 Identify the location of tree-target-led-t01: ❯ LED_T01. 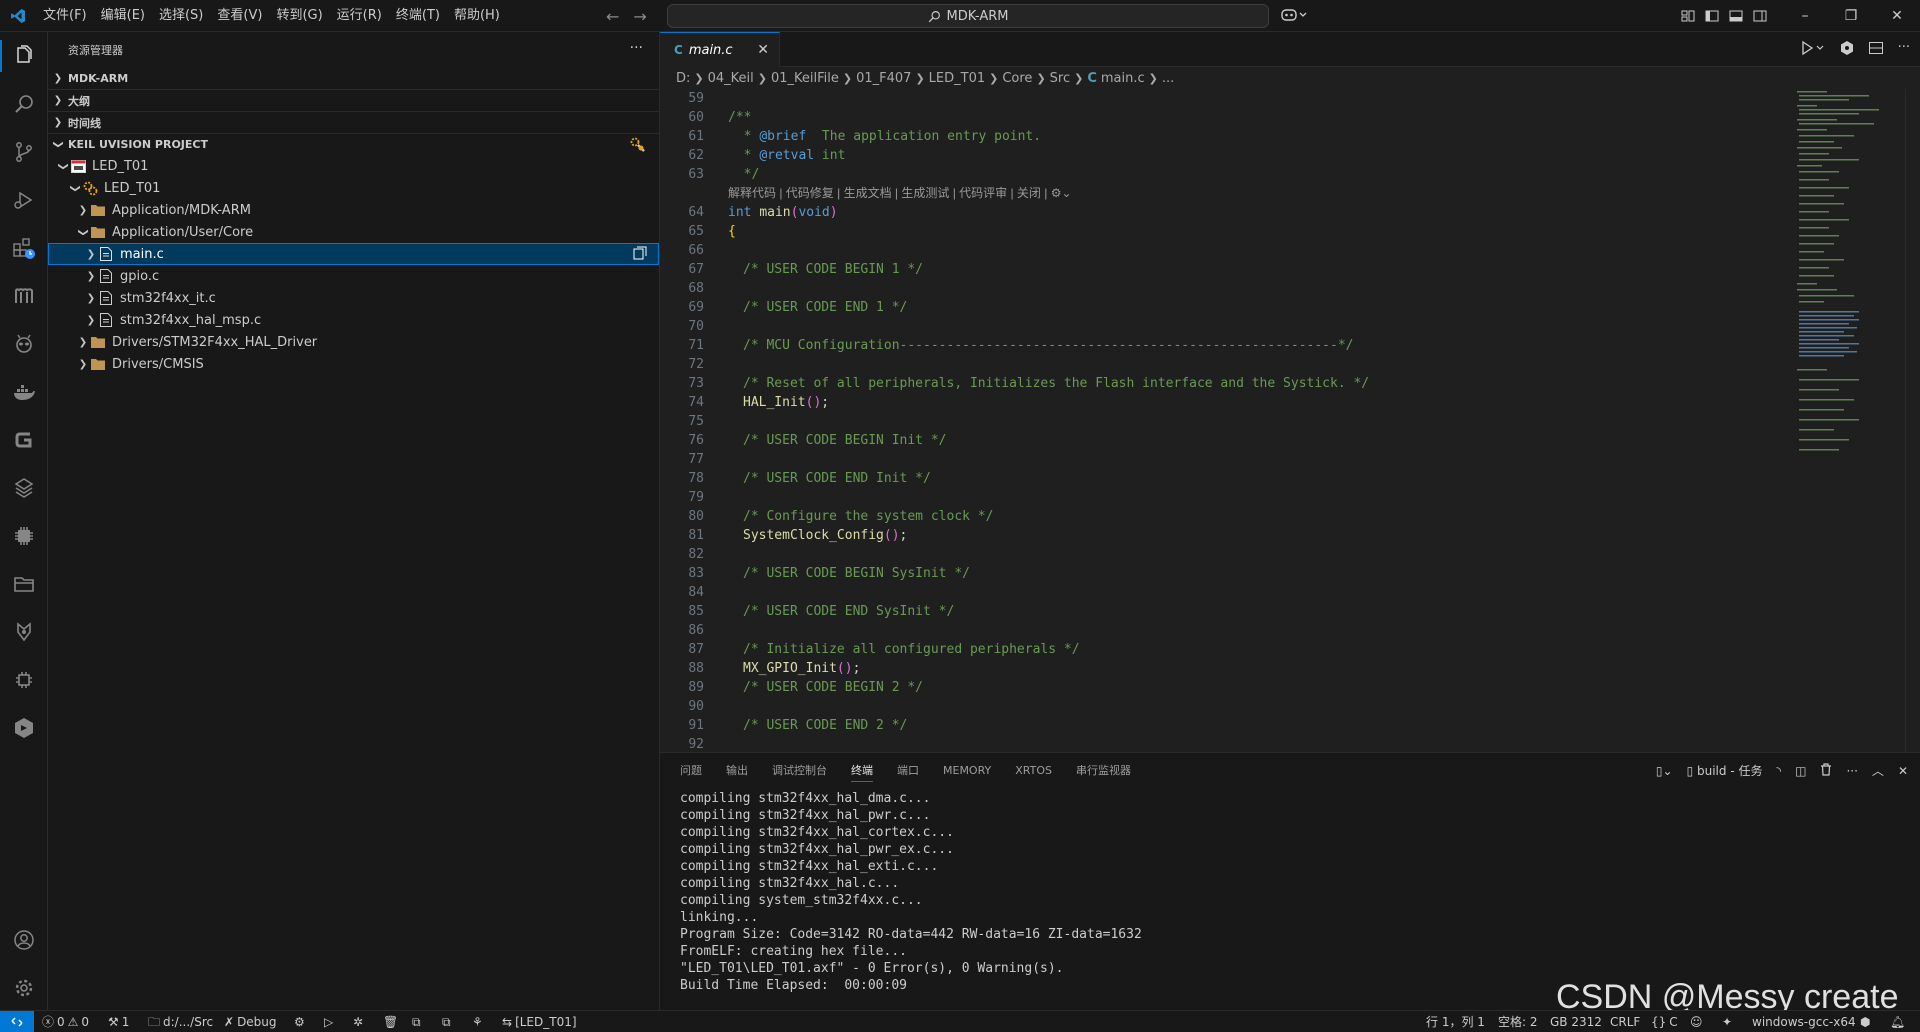
(353, 188).